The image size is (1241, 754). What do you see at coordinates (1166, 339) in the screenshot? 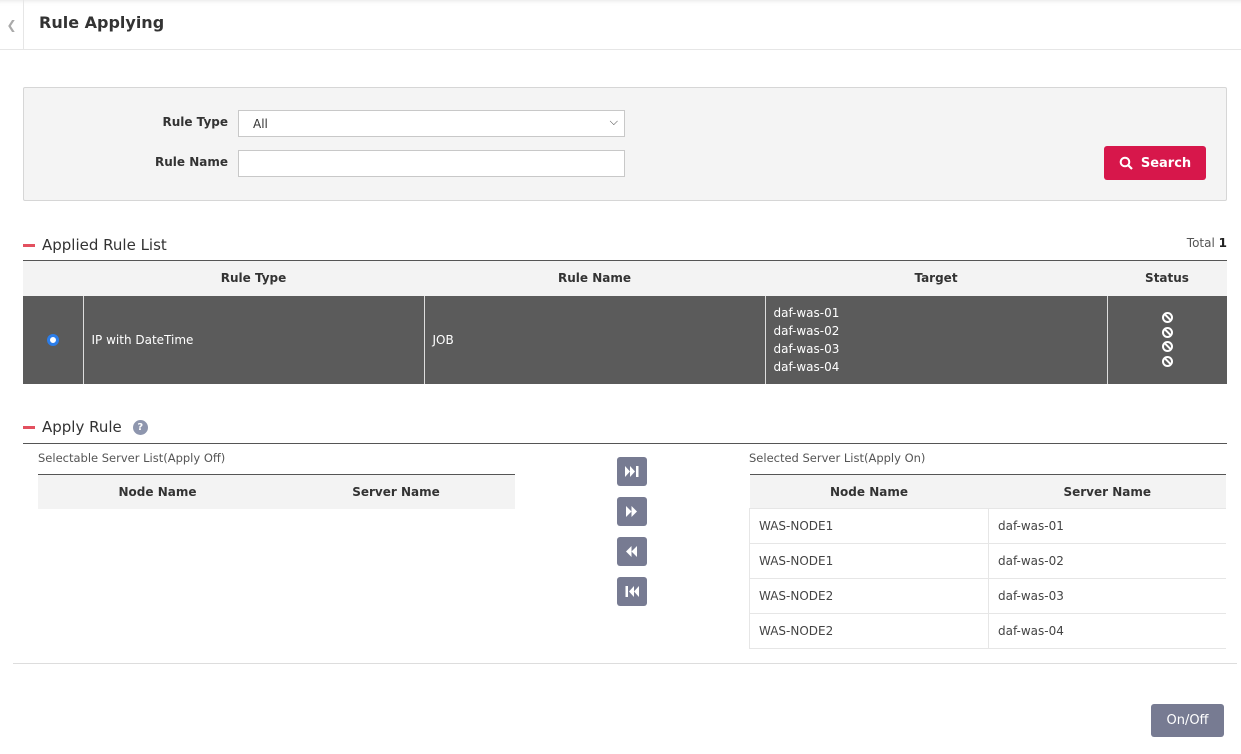
I see `status-cell` at bounding box center [1166, 339].